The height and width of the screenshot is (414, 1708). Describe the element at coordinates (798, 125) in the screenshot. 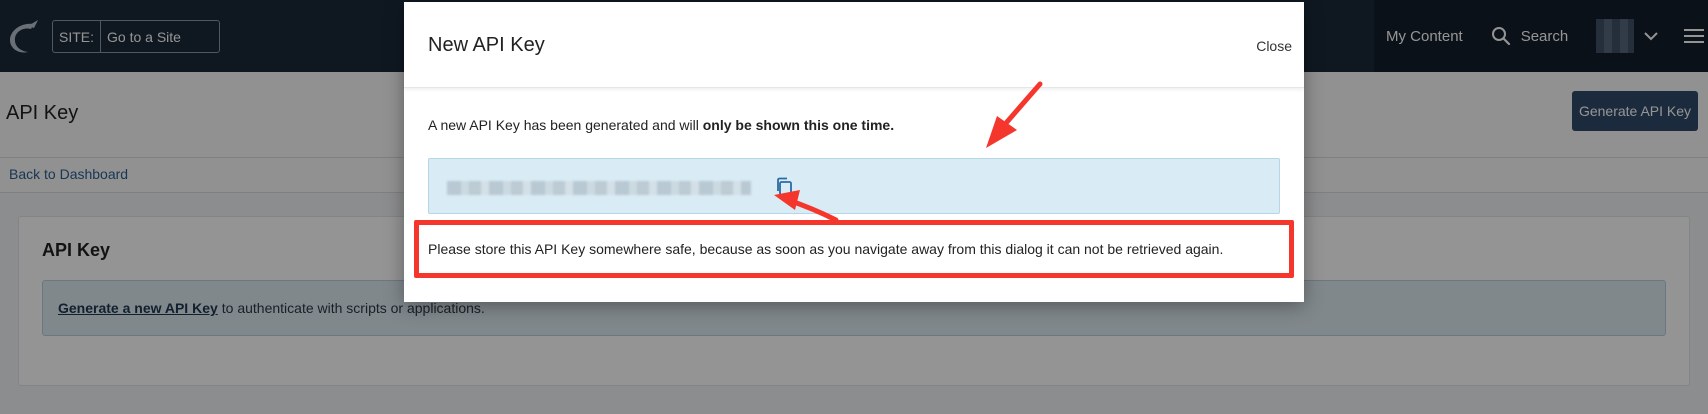

I see `dialog-message-emphasis: only be shown this one time.` at that location.